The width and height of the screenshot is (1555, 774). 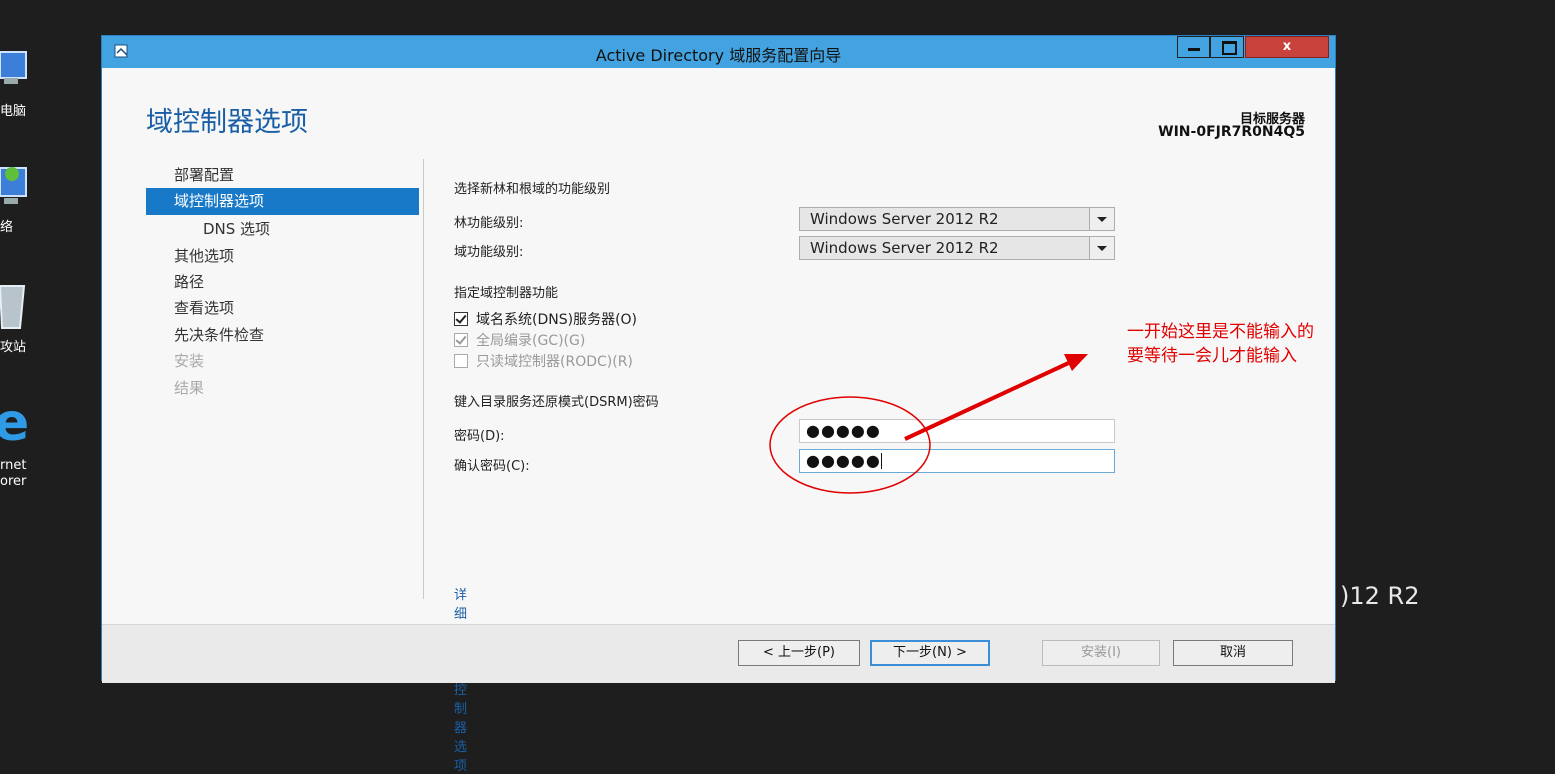 What do you see at coordinates (1212, 356) in the screenshot?
I see `annotation-line-2: 要等待一会儿才能输入` at bounding box center [1212, 356].